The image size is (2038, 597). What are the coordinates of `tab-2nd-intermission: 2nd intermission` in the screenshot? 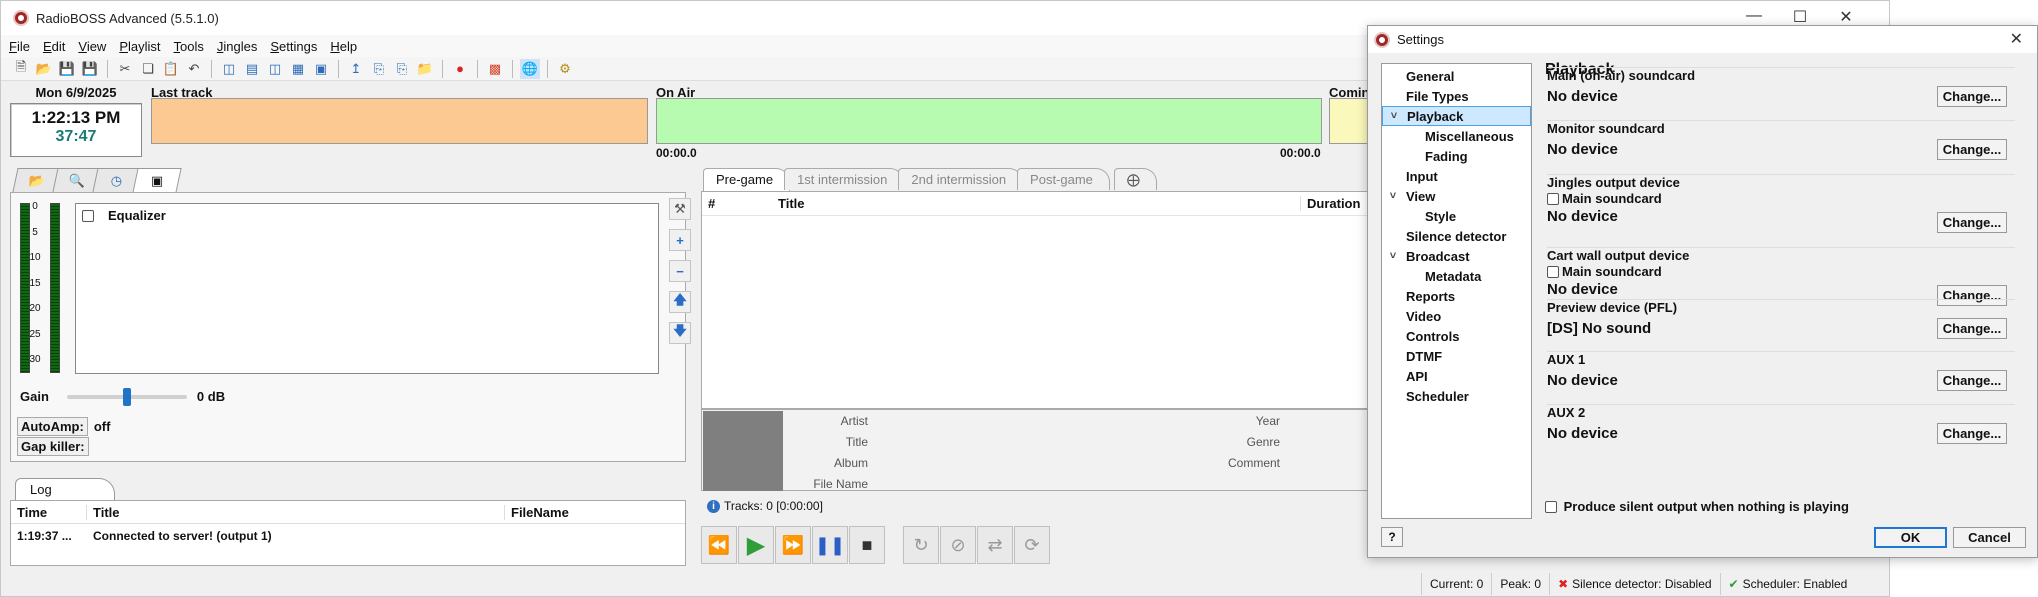 It's located at (961, 179).